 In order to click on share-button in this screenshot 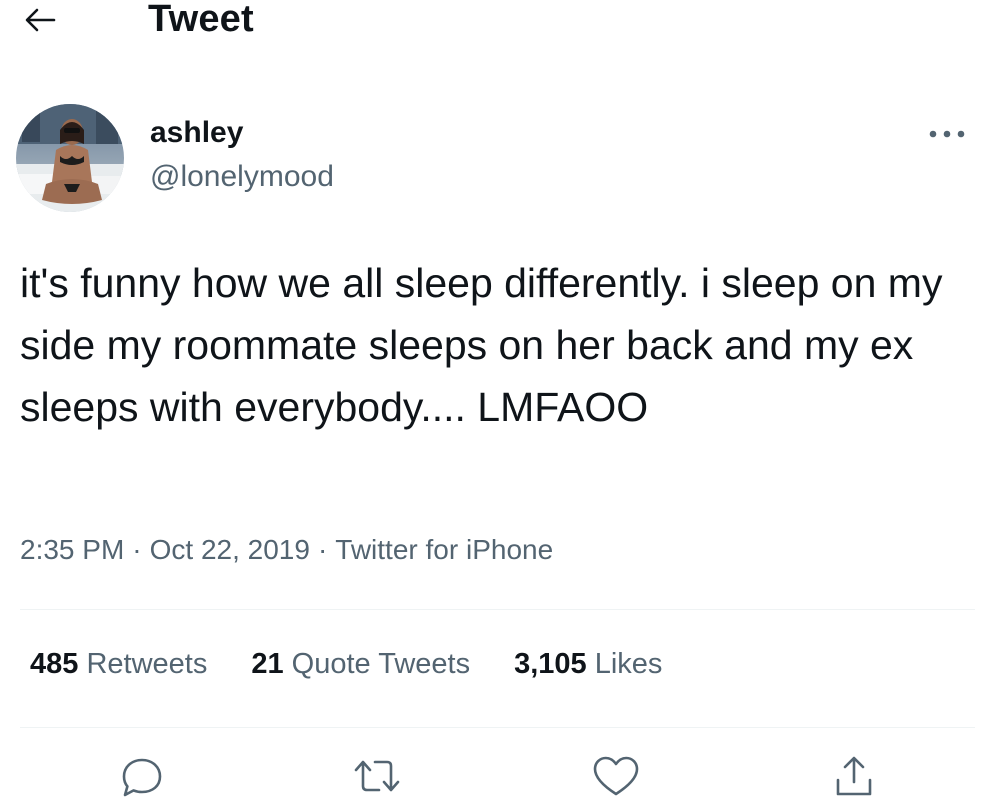, I will do `click(854, 775)`.